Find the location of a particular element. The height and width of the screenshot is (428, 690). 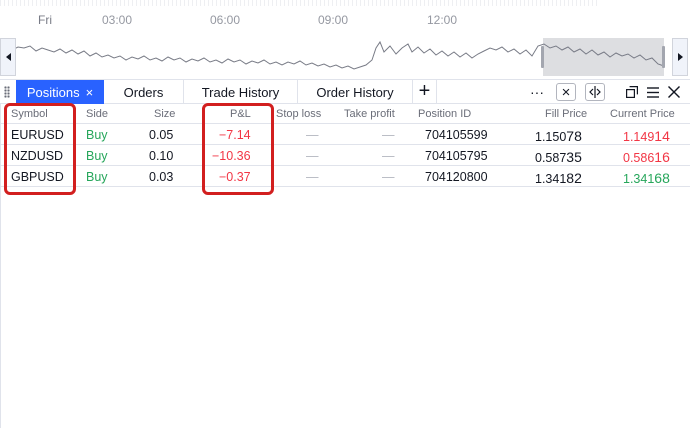

arrow-left-icon is located at coordinates (8, 57).